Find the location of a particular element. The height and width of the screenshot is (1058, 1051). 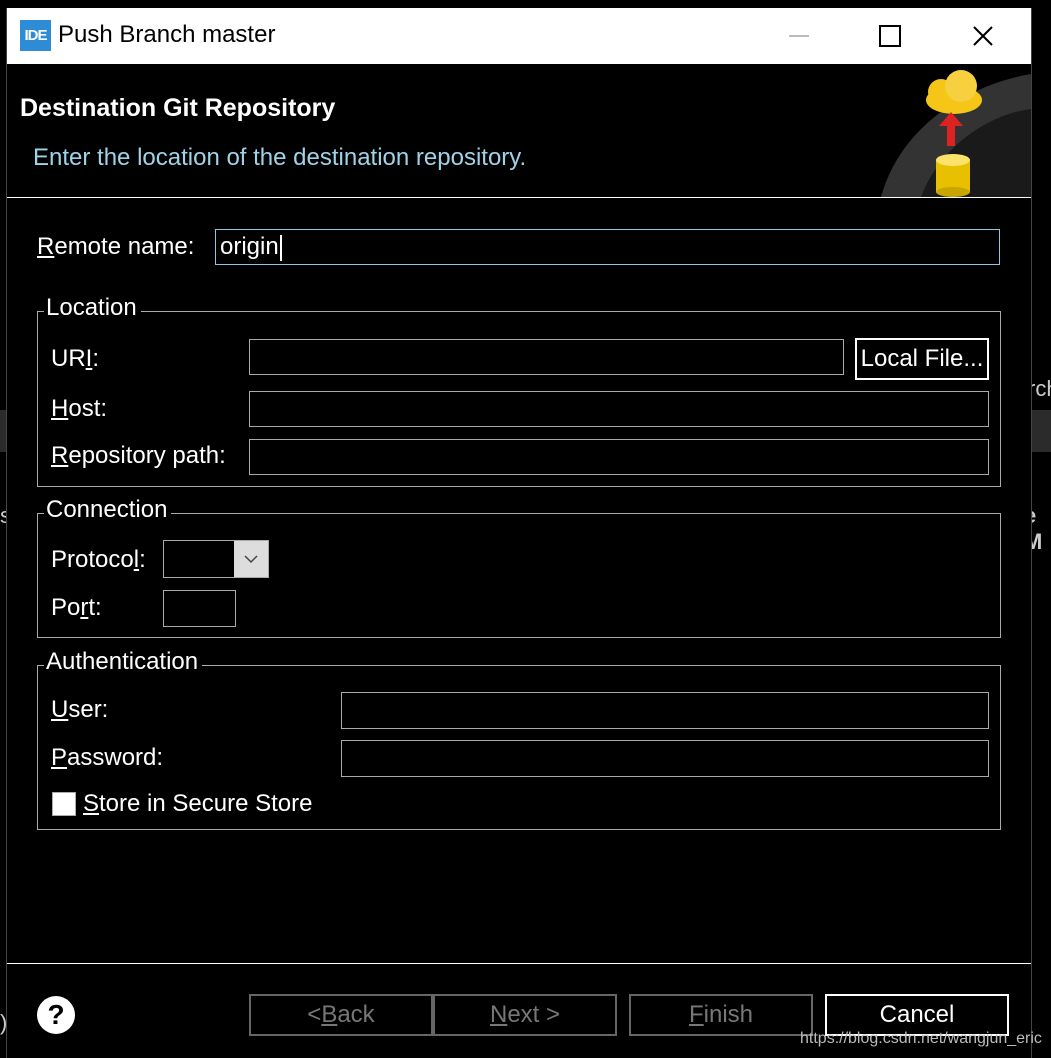

uri-input is located at coordinates (546, 357).